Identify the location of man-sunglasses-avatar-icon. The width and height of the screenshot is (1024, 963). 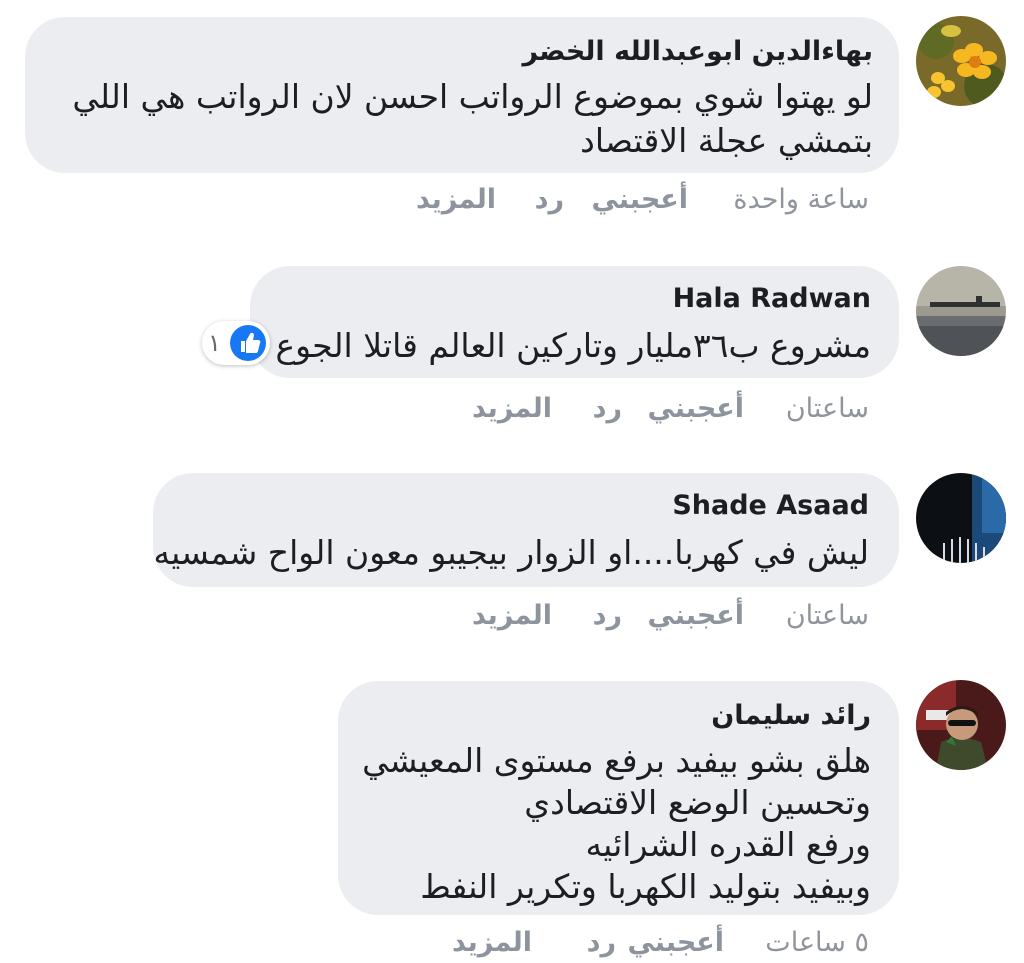
(961, 725).